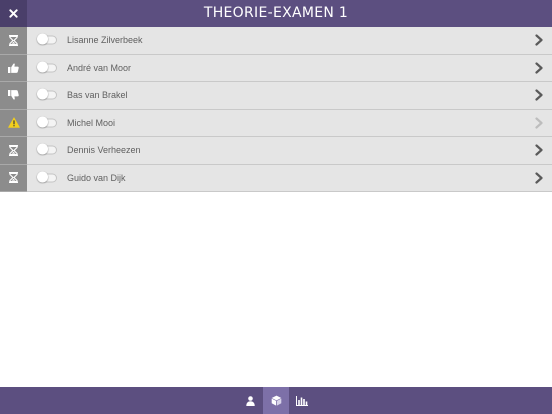  What do you see at coordinates (104, 150) in the screenshot?
I see `student-name: Dennis Verheezen` at bounding box center [104, 150].